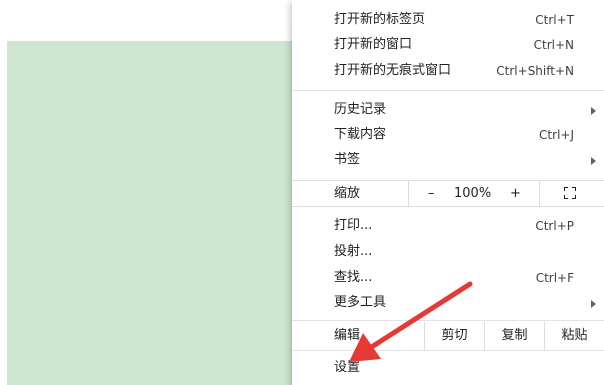 This screenshot has width=604, height=385. What do you see at coordinates (411, 321) in the screenshot?
I see `annotation-arrow-icon` at bounding box center [411, 321].